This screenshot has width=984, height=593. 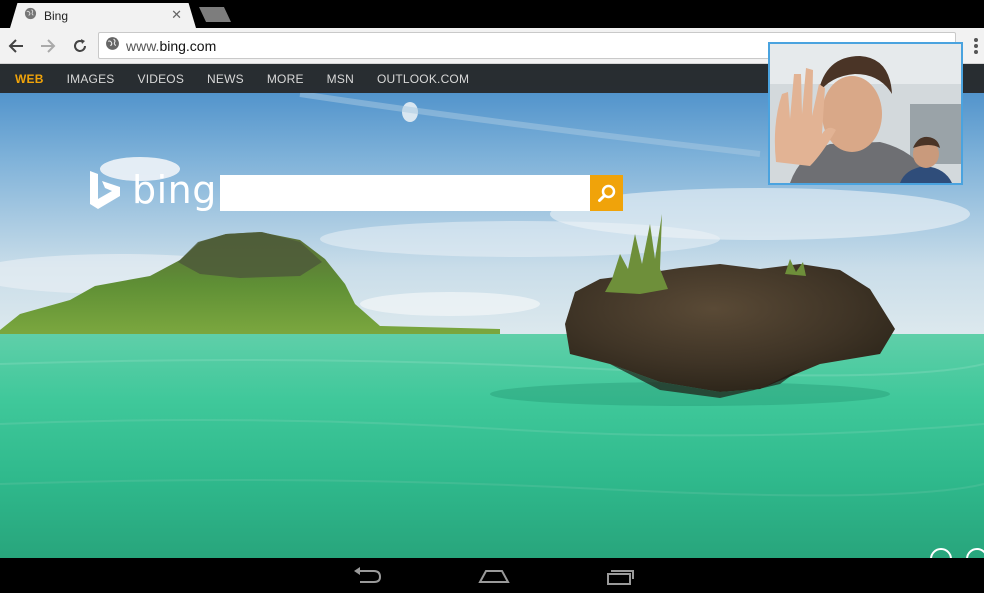 I want to click on tab-strip: Bing ✕, so click(x=492, y=14).